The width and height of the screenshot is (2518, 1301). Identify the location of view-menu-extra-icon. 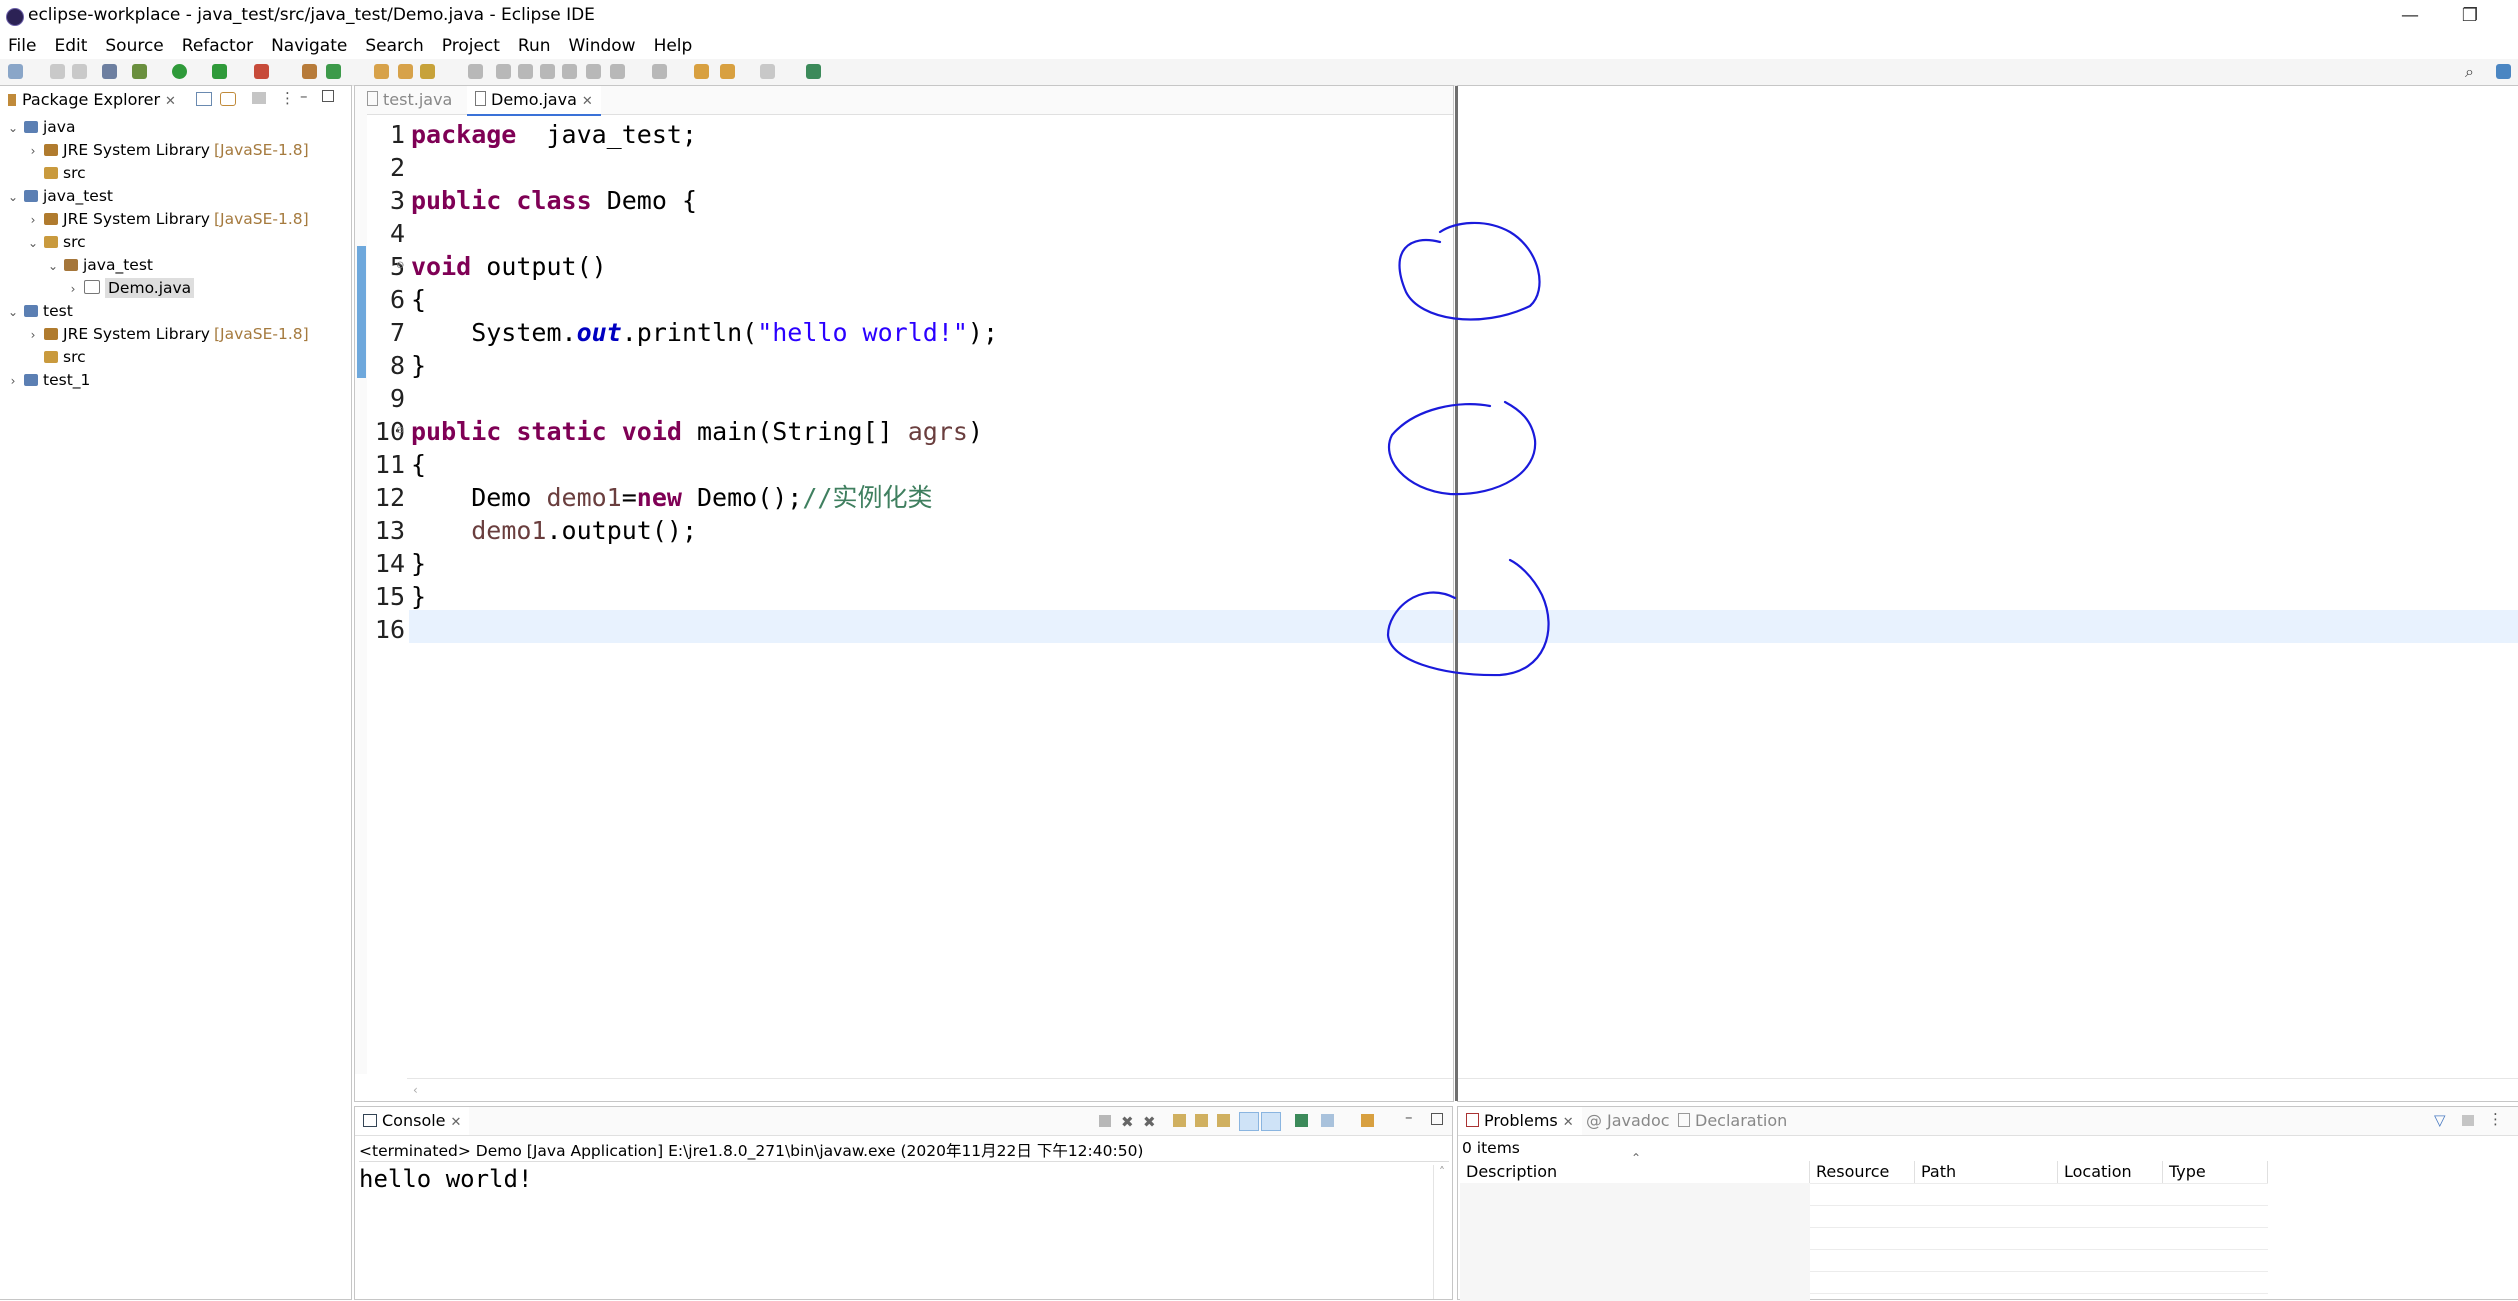
(2468, 1120).